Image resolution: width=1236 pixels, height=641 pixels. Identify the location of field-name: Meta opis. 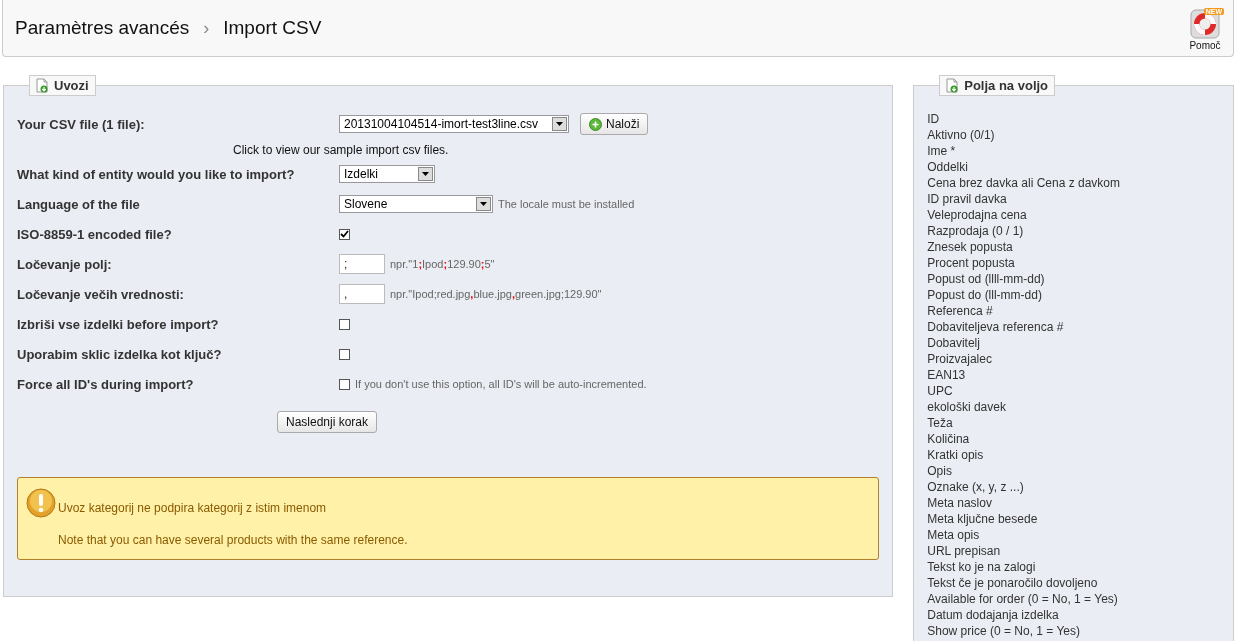
(954, 535).